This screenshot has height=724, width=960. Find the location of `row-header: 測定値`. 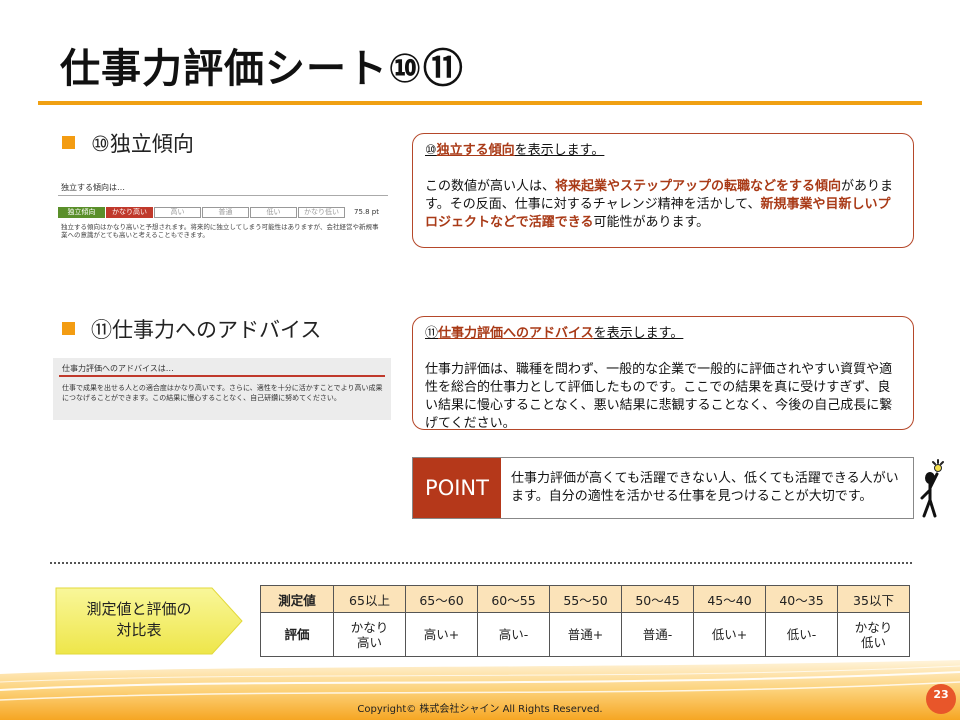

row-header: 測定値 is located at coordinates (297, 599).